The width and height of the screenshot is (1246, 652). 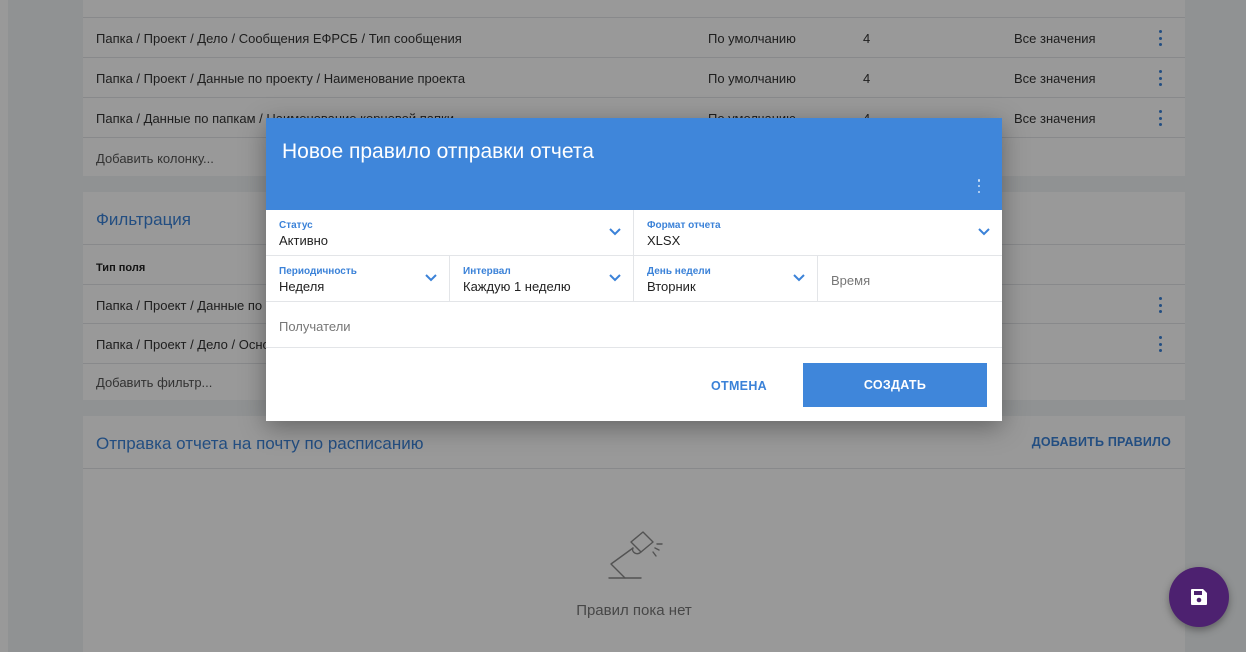 What do you see at coordinates (450, 233) in the screenshot?
I see `status-select: Статус Активно` at bounding box center [450, 233].